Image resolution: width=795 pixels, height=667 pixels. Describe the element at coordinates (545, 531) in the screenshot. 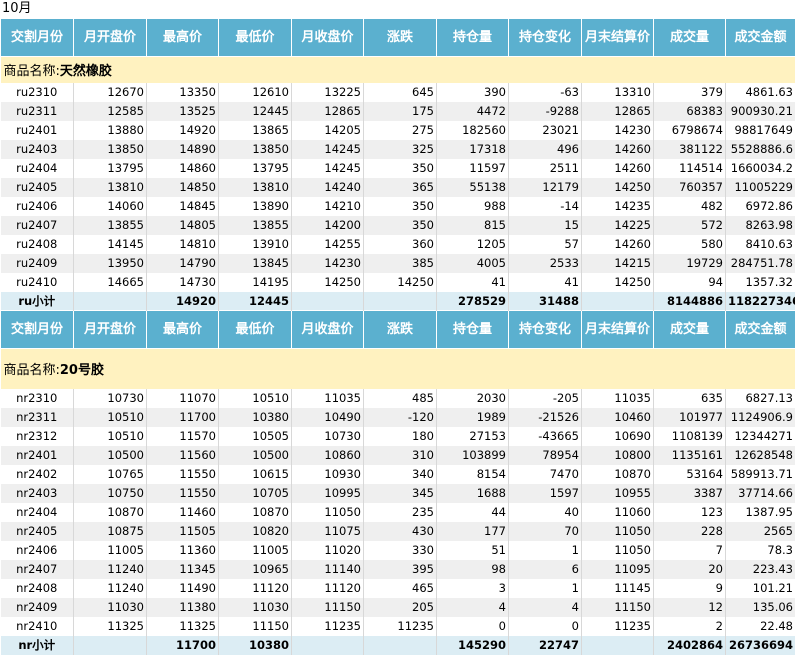

I see `value-cell: 70` at that location.